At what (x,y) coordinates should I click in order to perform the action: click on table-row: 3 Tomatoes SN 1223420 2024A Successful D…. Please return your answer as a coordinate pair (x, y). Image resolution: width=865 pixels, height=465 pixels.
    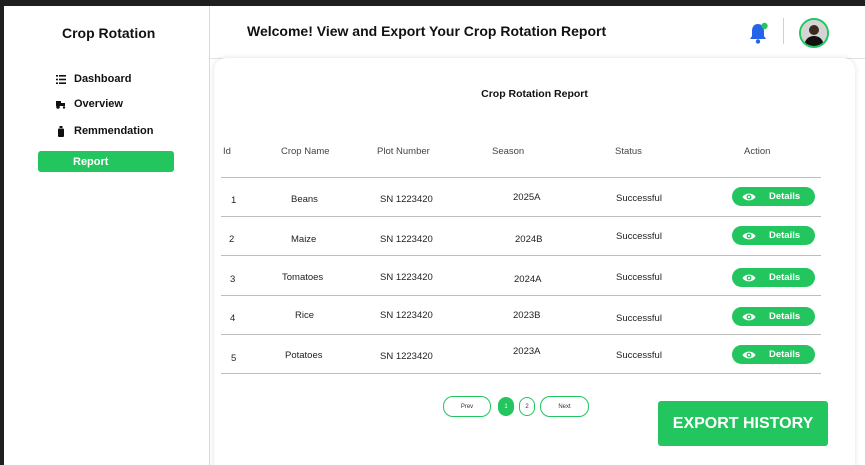
    Looking at the image, I should click on (521, 276).